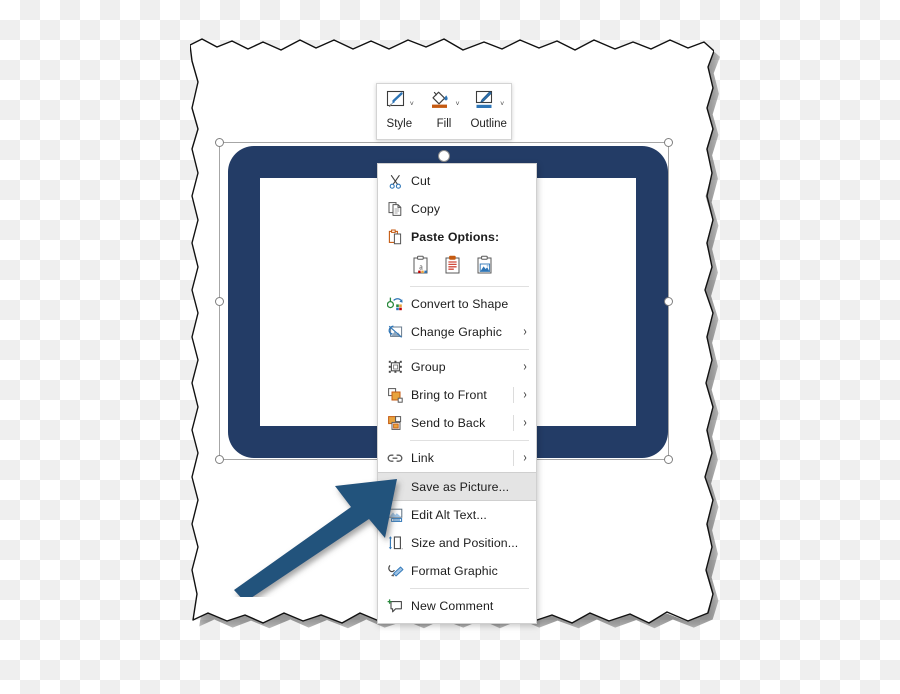  I want to click on context-menu-label-copy: Copy, so click(426, 209).